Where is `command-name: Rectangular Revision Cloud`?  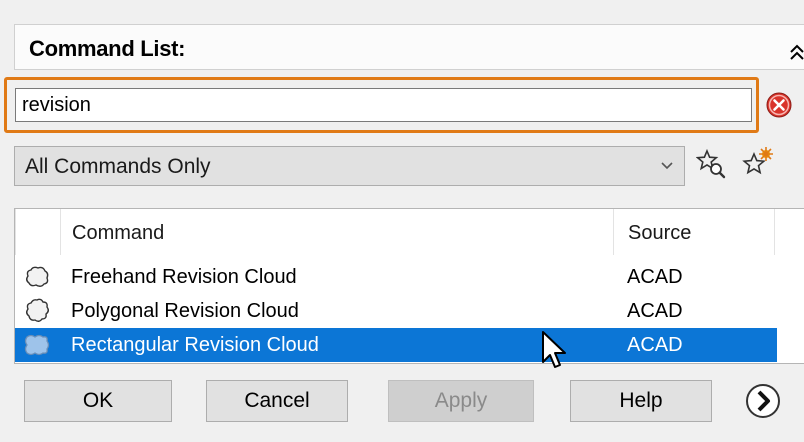 command-name: Rectangular Revision Cloud is located at coordinates (195, 345).